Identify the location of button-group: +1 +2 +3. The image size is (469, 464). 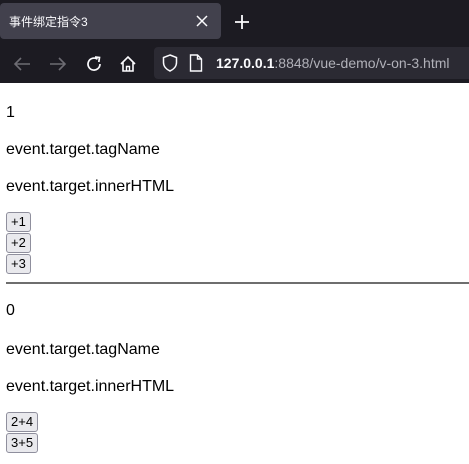
(234, 243).